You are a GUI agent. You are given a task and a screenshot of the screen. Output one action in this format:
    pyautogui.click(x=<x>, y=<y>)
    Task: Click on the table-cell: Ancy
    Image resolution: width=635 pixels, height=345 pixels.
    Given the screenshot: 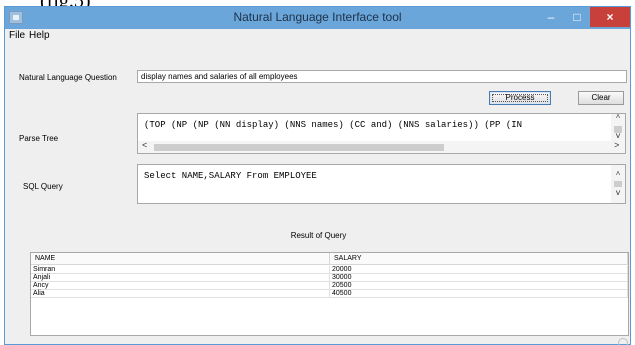 What is the action you would take?
    pyautogui.click(x=180, y=286)
    